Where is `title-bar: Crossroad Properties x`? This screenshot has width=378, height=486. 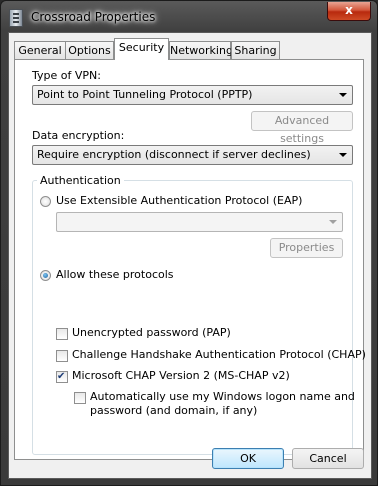 title-bar: Crossroad Properties x is located at coordinates (189, 17).